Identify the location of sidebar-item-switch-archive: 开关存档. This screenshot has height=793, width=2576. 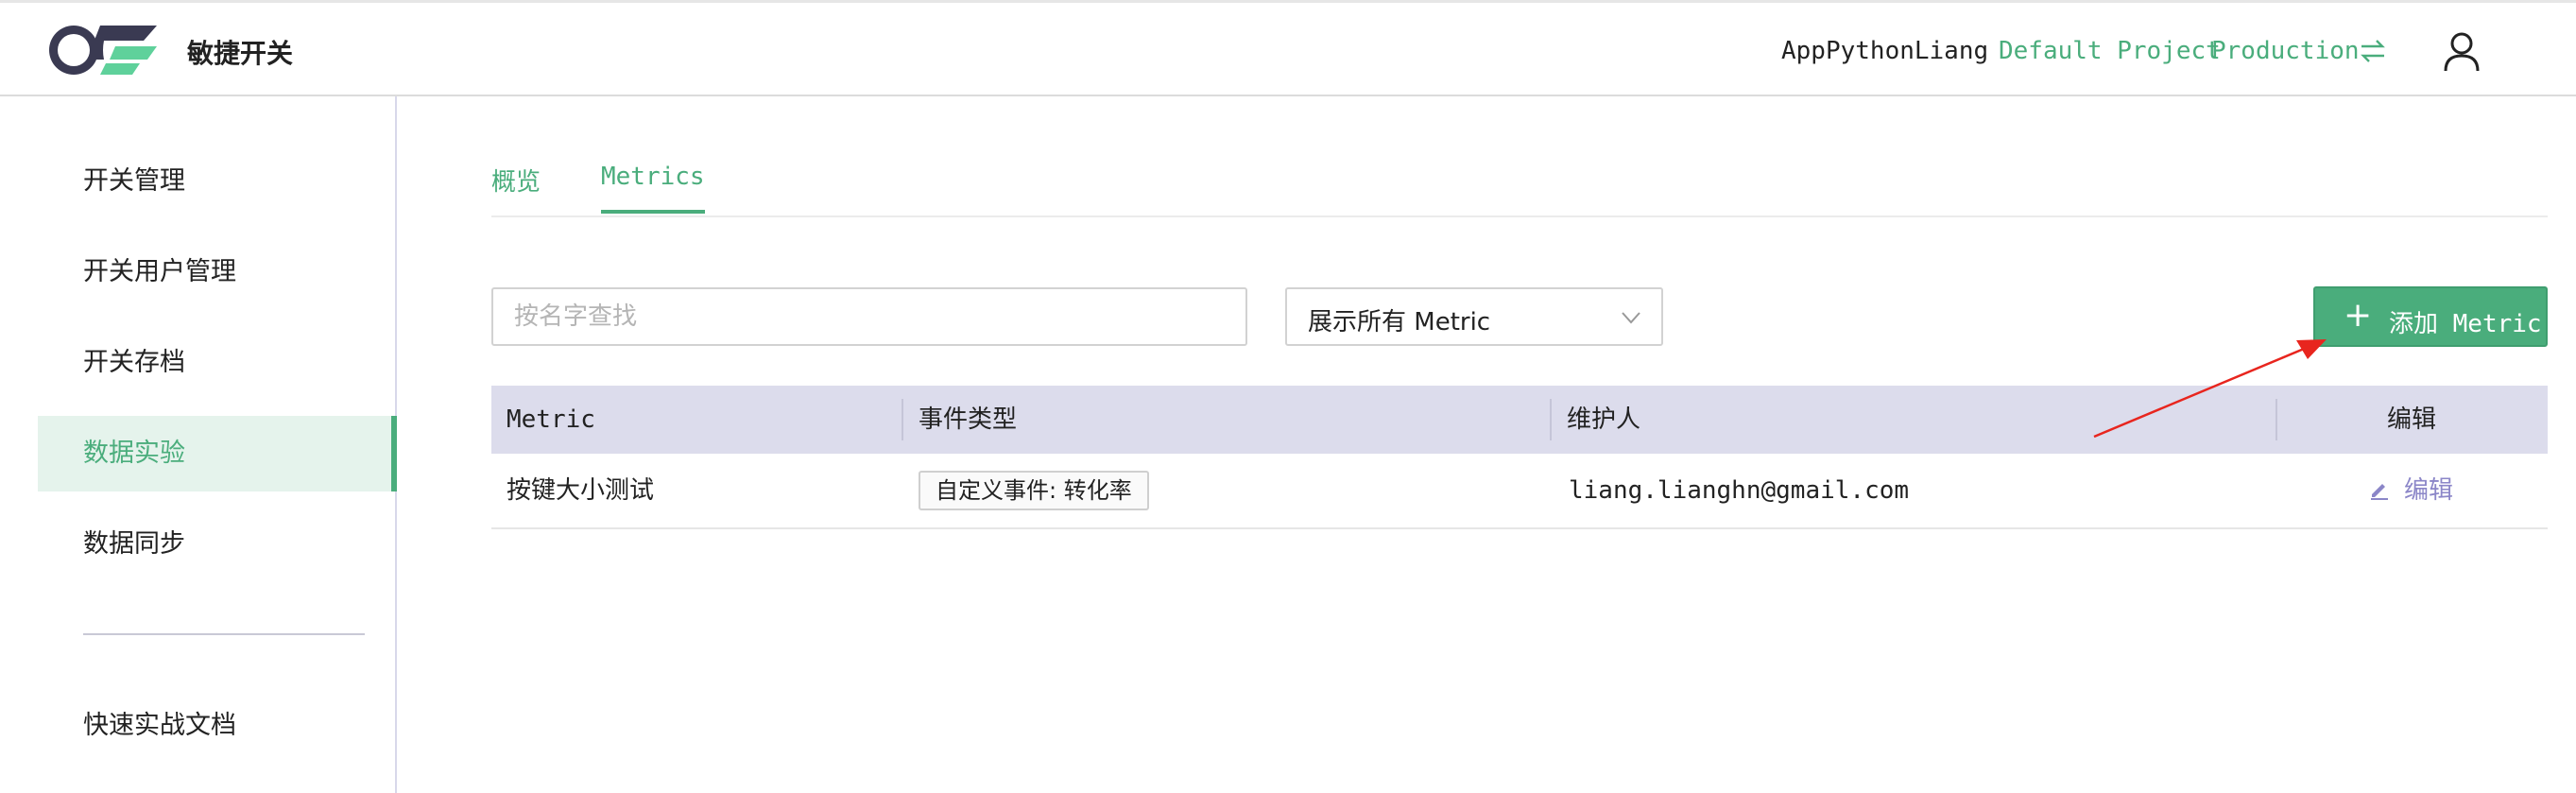
(217, 363).